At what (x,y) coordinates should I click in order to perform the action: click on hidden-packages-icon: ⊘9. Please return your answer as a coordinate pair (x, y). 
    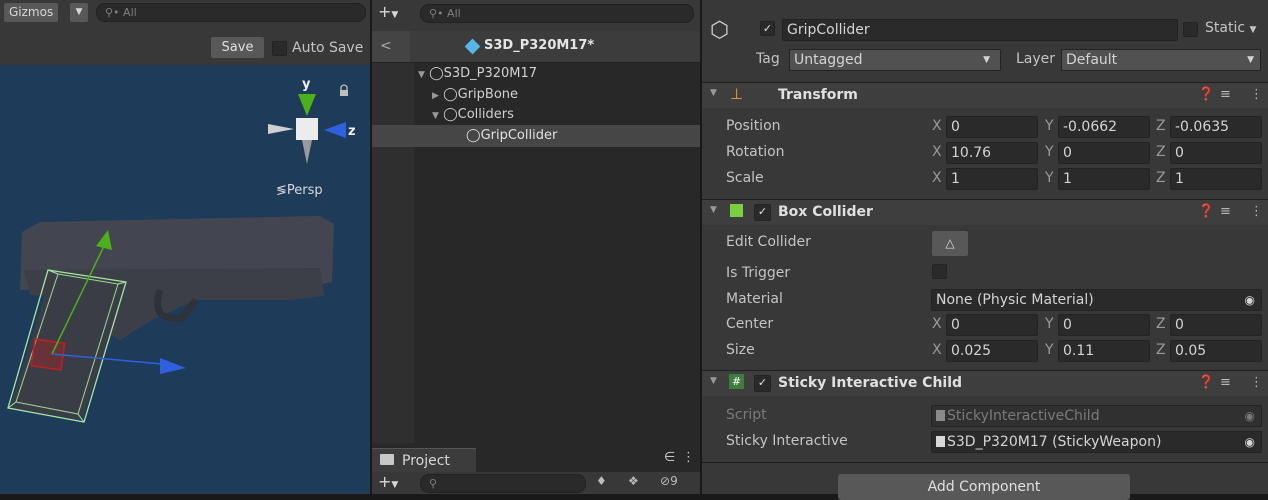
    Looking at the image, I should click on (669, 481).